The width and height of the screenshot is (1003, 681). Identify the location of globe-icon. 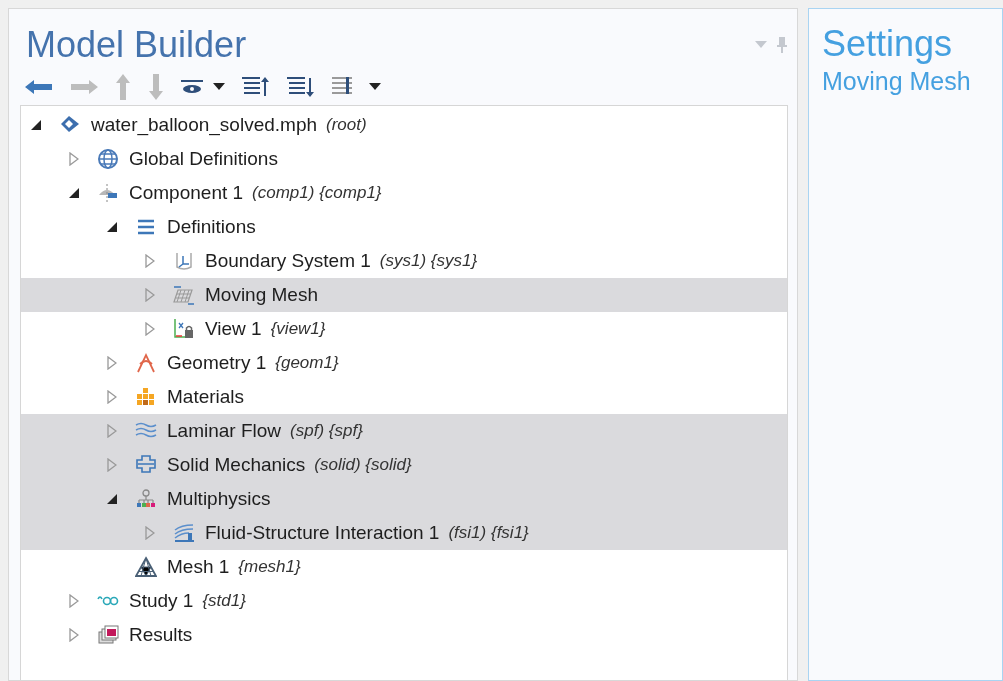
(108, 159).